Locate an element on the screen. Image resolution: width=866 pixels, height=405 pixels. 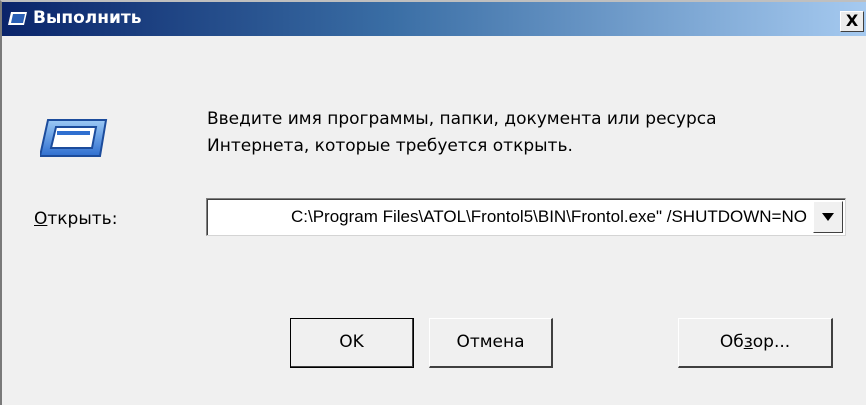
browse-label-accel: з is located at coordinates (748, 342).